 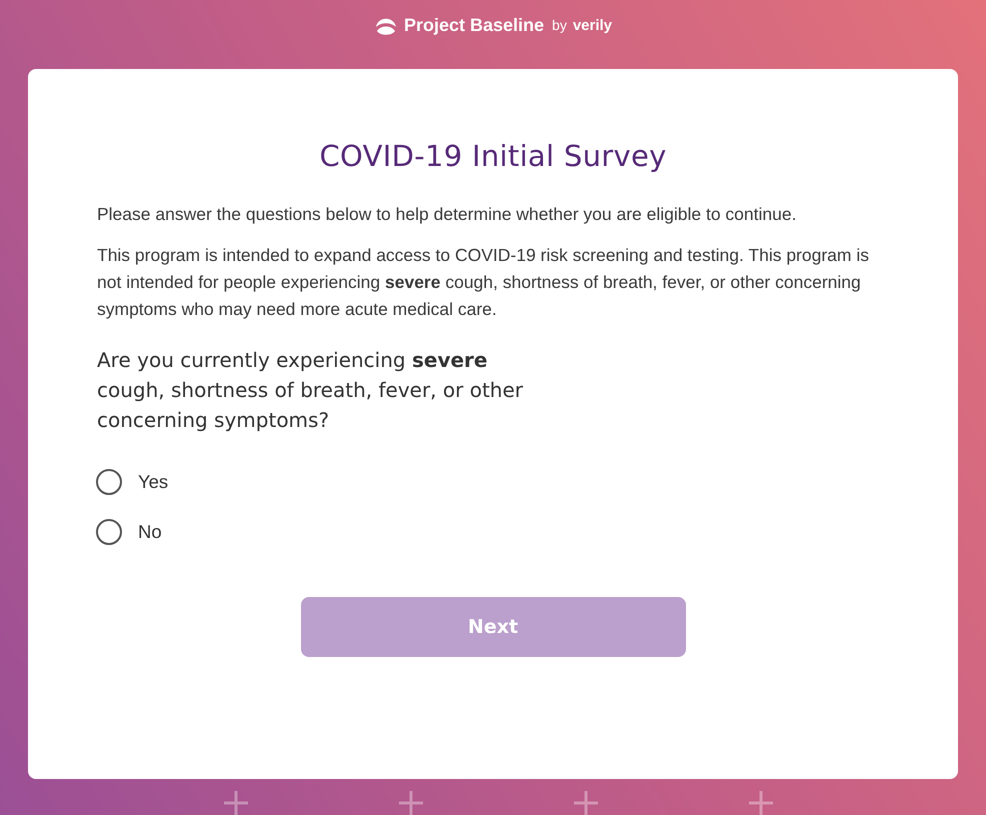 I want to click on brand-name: Project Baseline, so click(x=474, y=25).